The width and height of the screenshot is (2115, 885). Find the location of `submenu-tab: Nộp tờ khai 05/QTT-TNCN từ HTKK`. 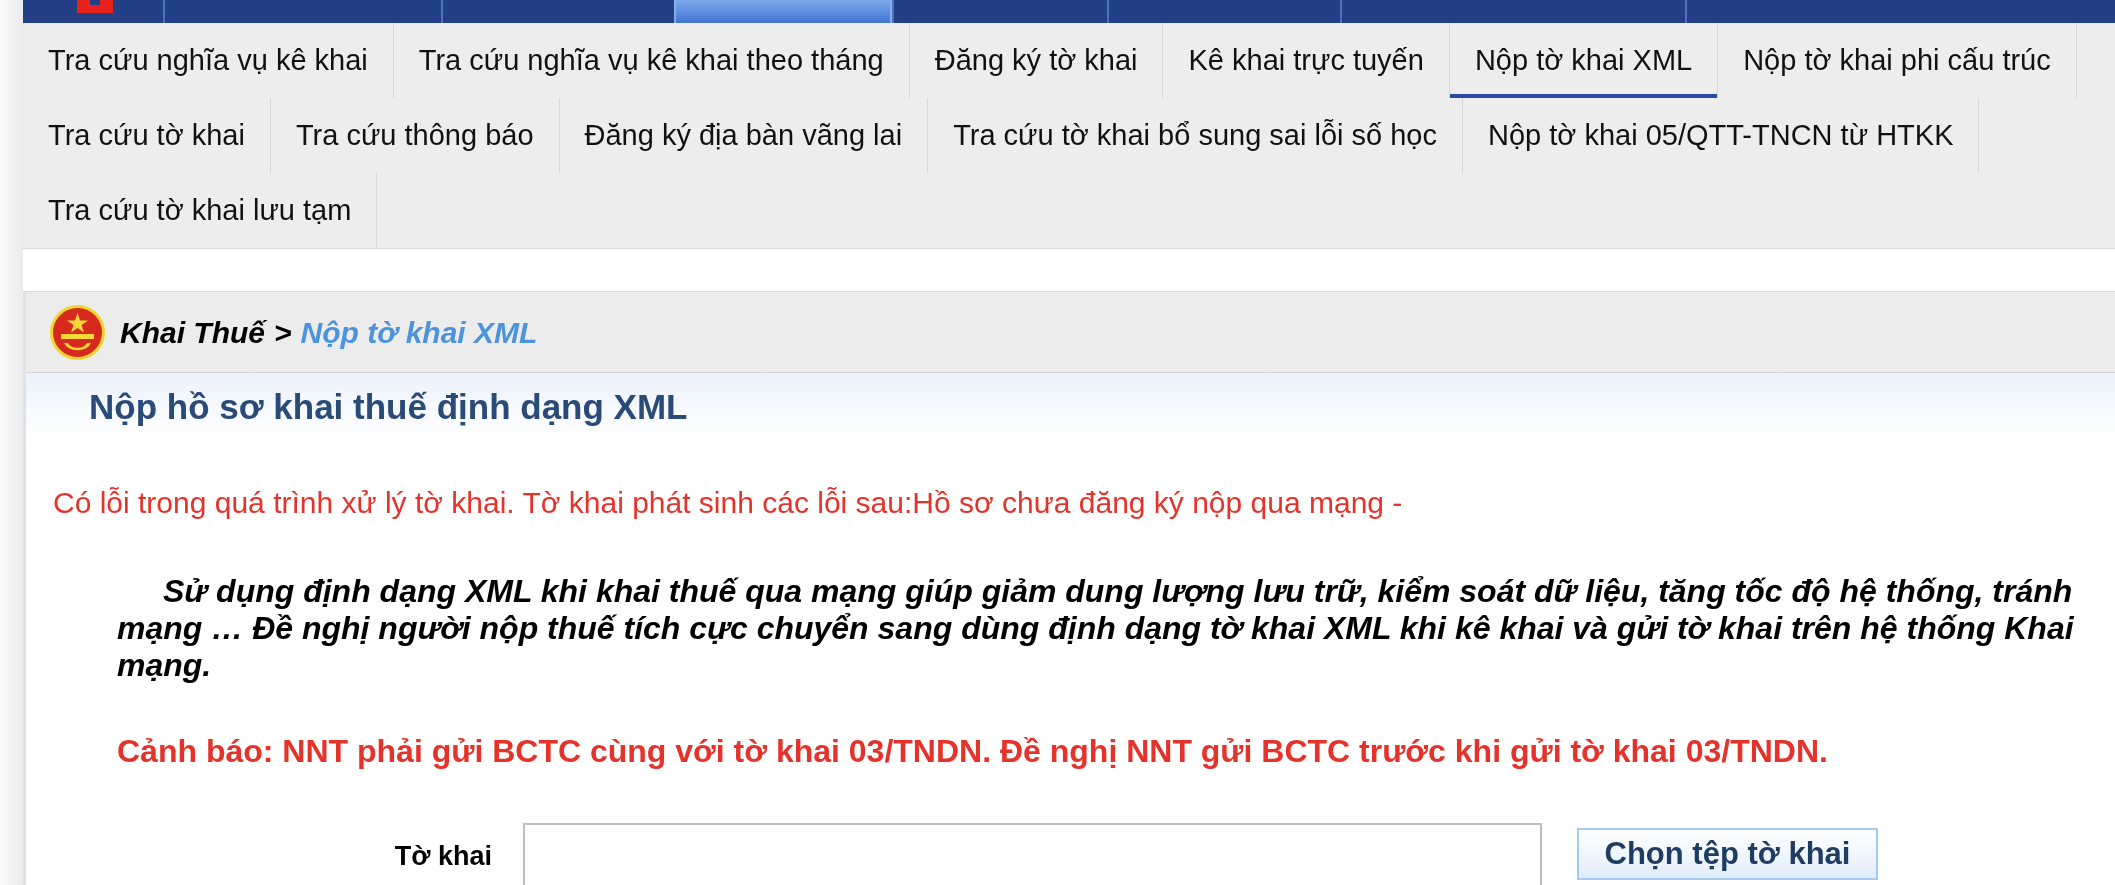

submenu-tab: Nộp tờ khai 05/QTT-TNCN từ HTKK is located at coordinates (1721, 135).